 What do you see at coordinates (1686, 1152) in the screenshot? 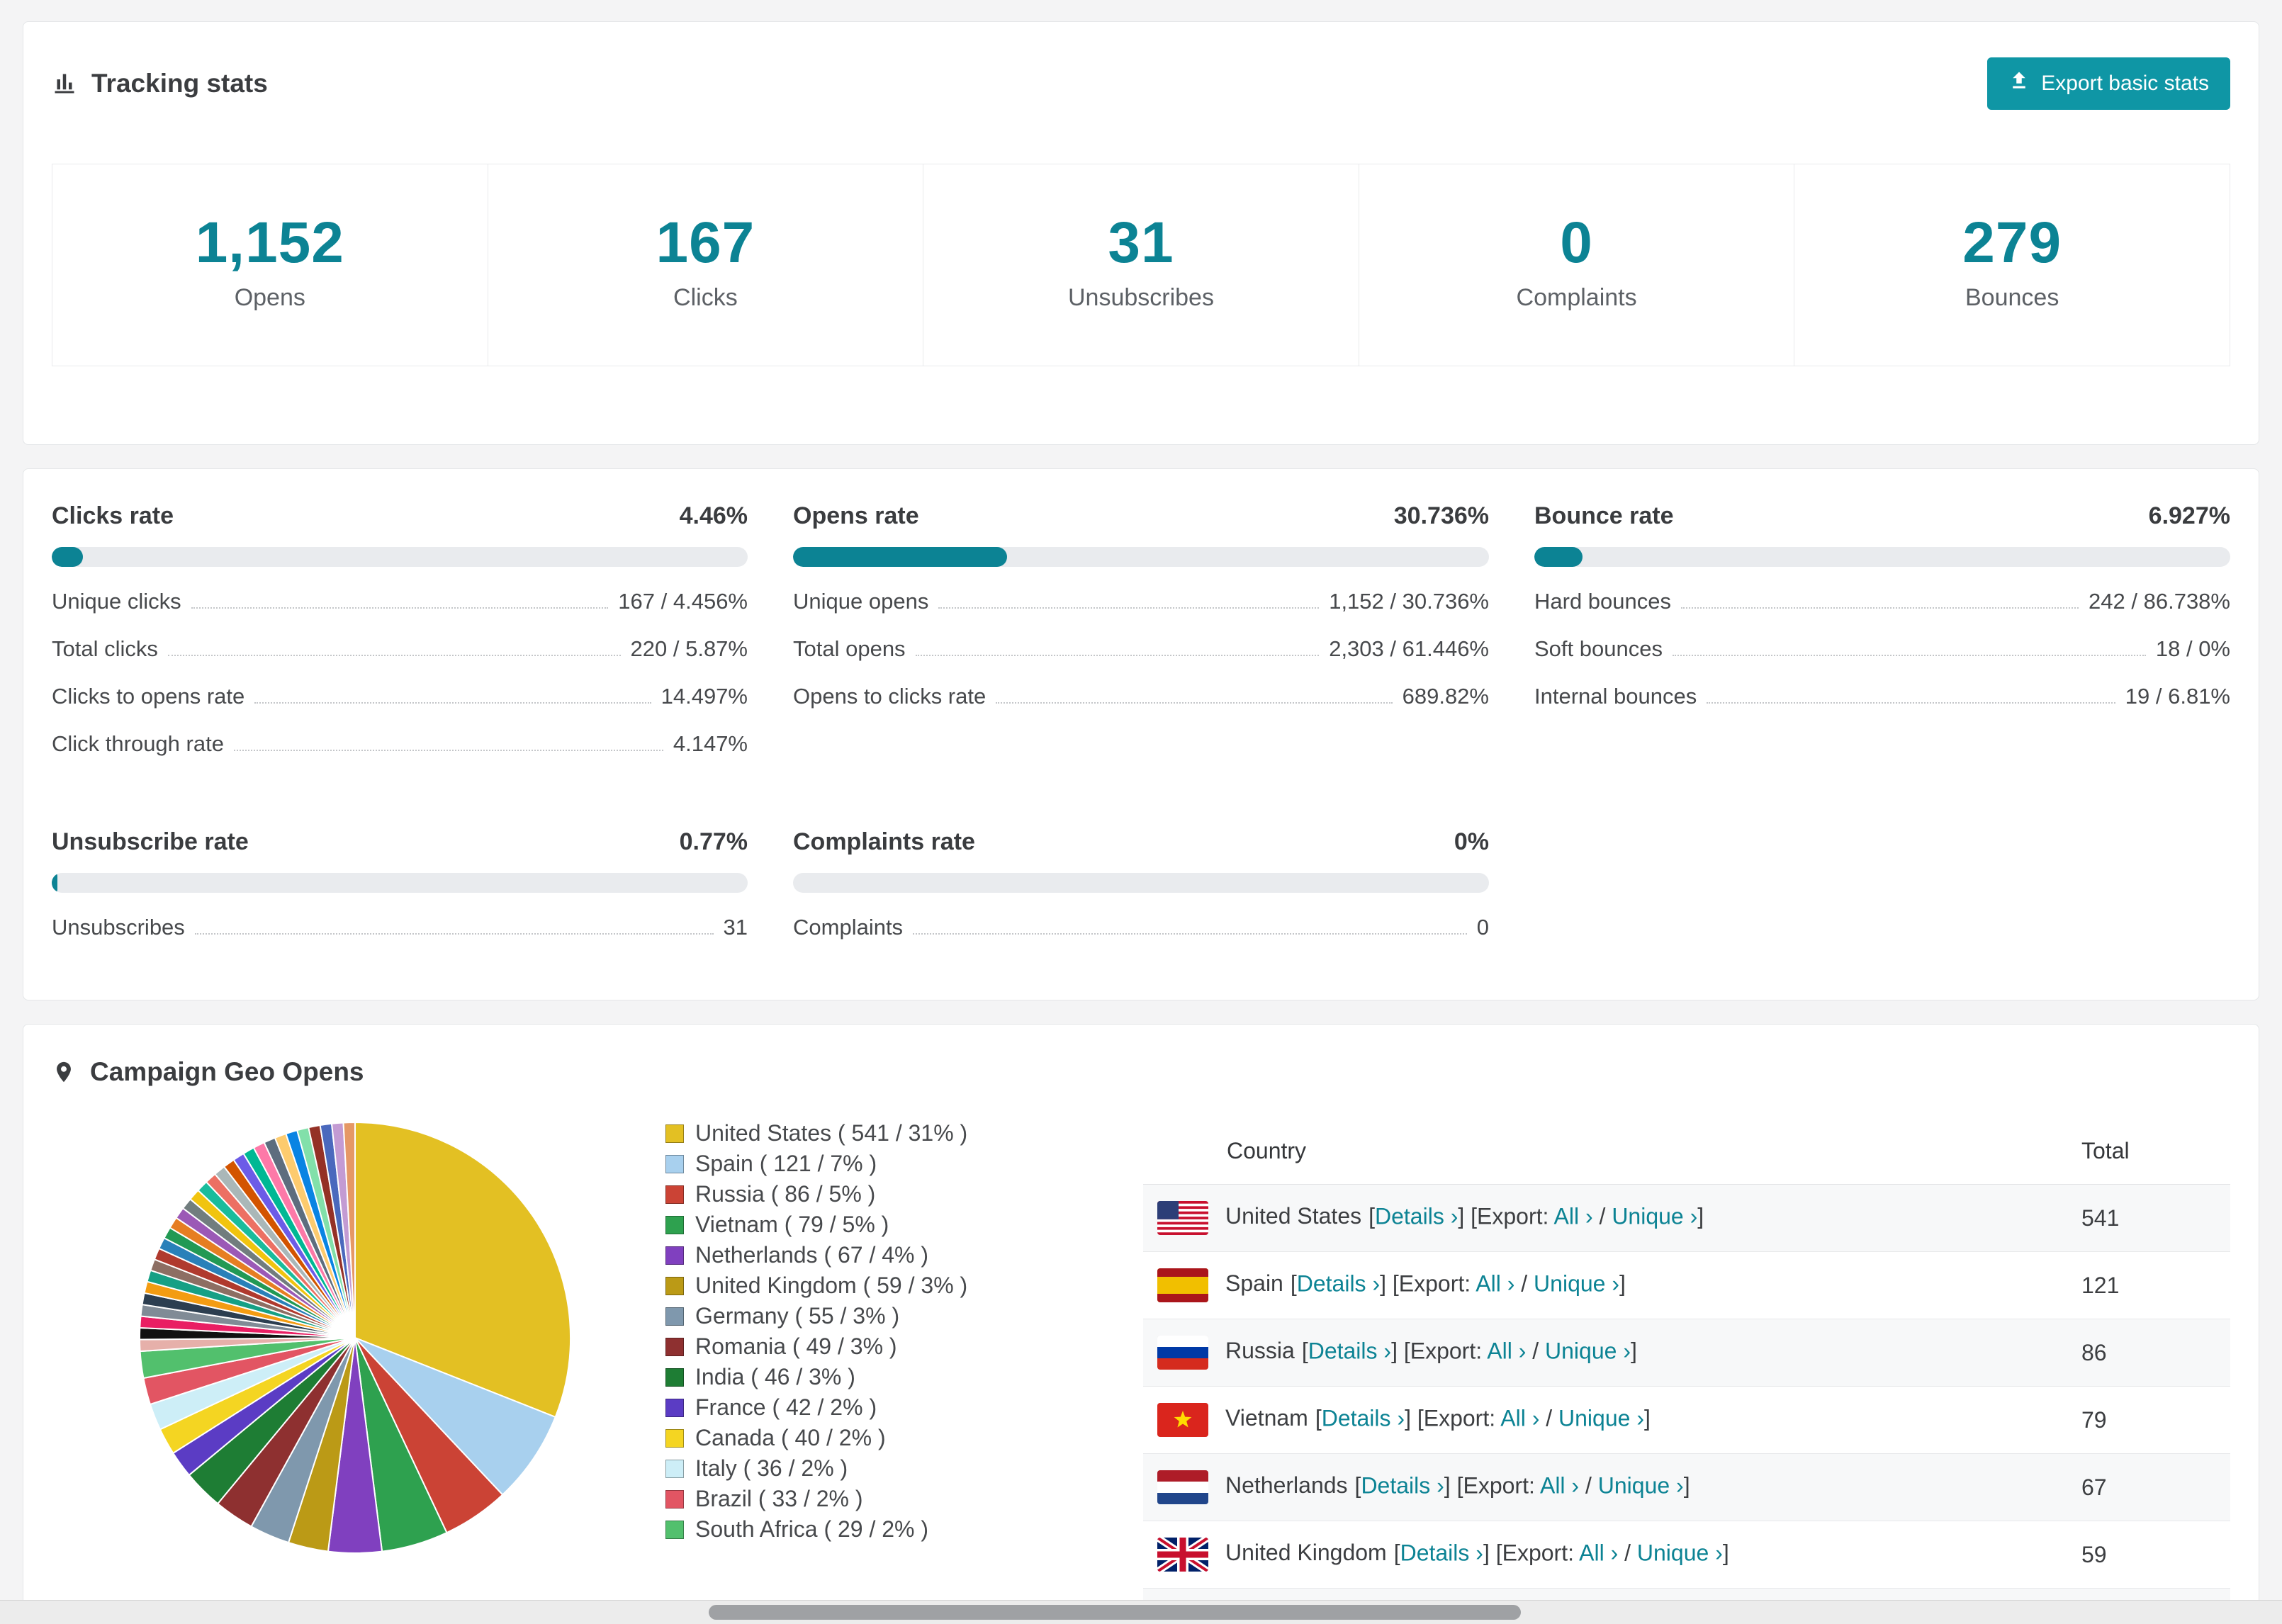
I see `geo-table-header-row: Country Total` at bounding box center [1686, 1152].